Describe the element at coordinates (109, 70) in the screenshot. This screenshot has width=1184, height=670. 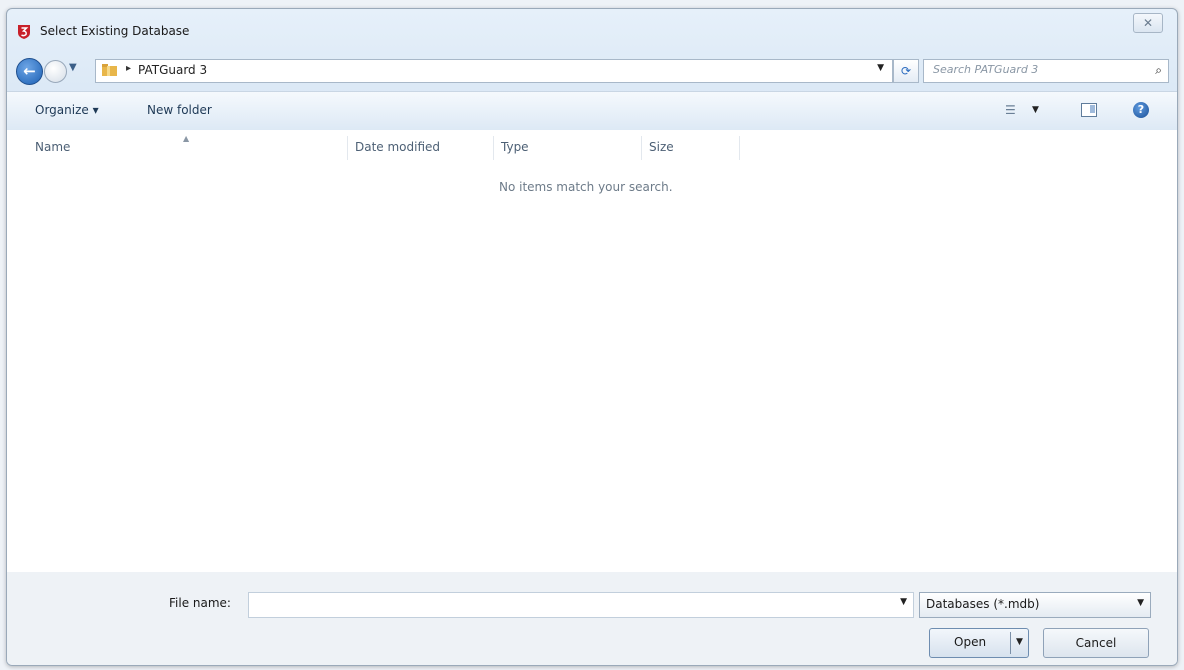
I see `folder-icon` at that location.